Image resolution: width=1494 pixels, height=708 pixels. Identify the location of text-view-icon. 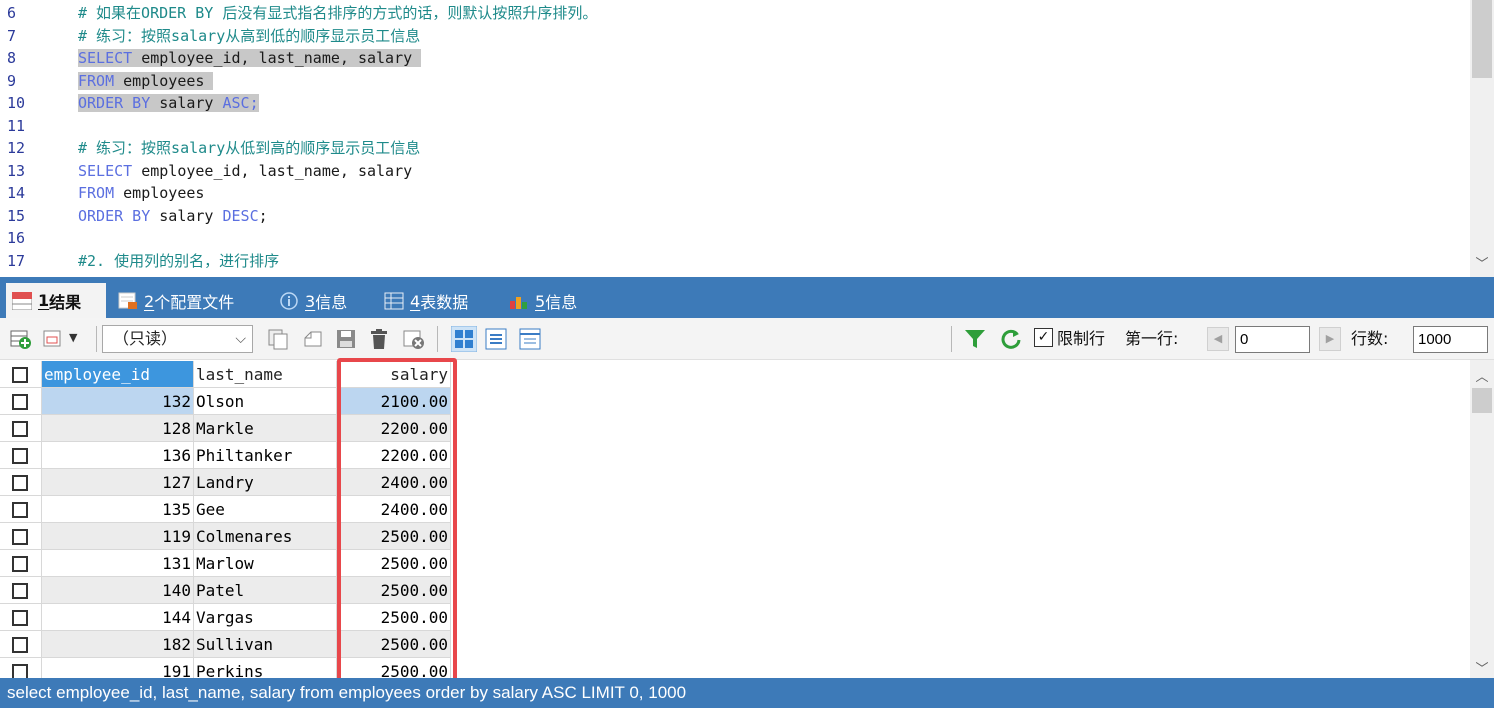
(530, 339).